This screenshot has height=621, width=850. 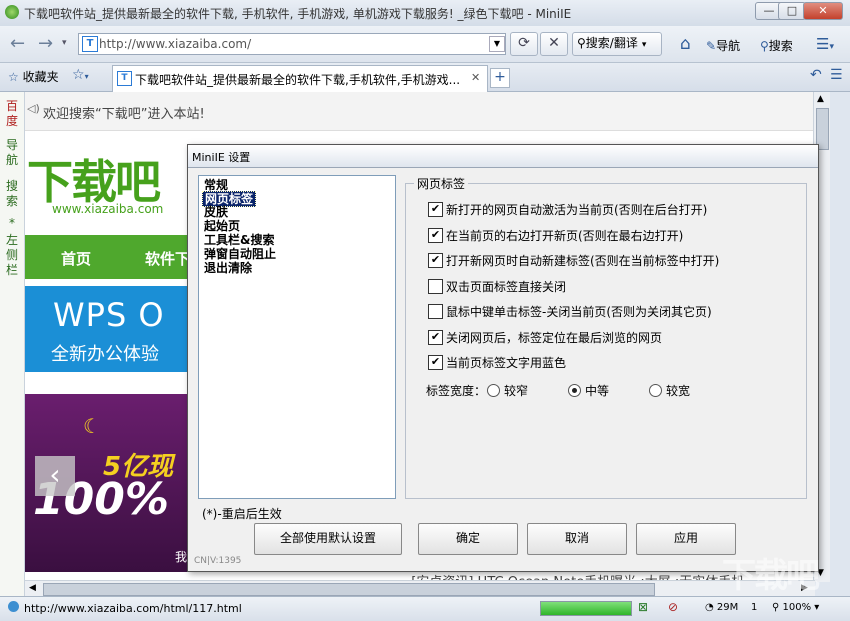 I want to click on category-list: 常规 网页标签 皮肤 起始页 工具栏&搜索 弹窗自动阻止 退出清除, so click(x=297, y=337).